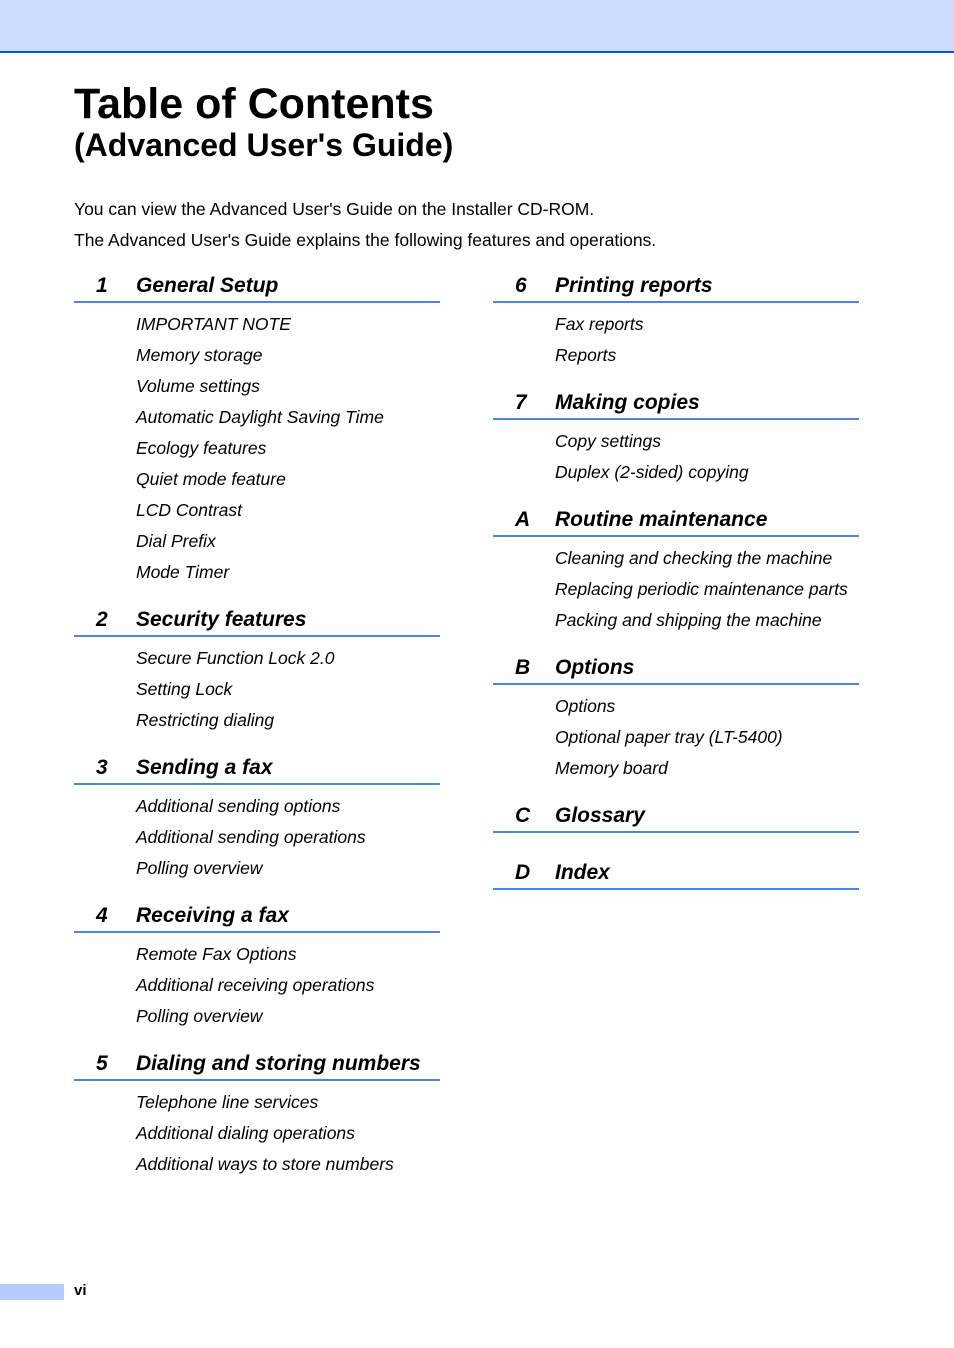 This screenshot has height=1348, width=954. I want to click on page-subtitle: (Advanced User's Guide), so click(264, 145).